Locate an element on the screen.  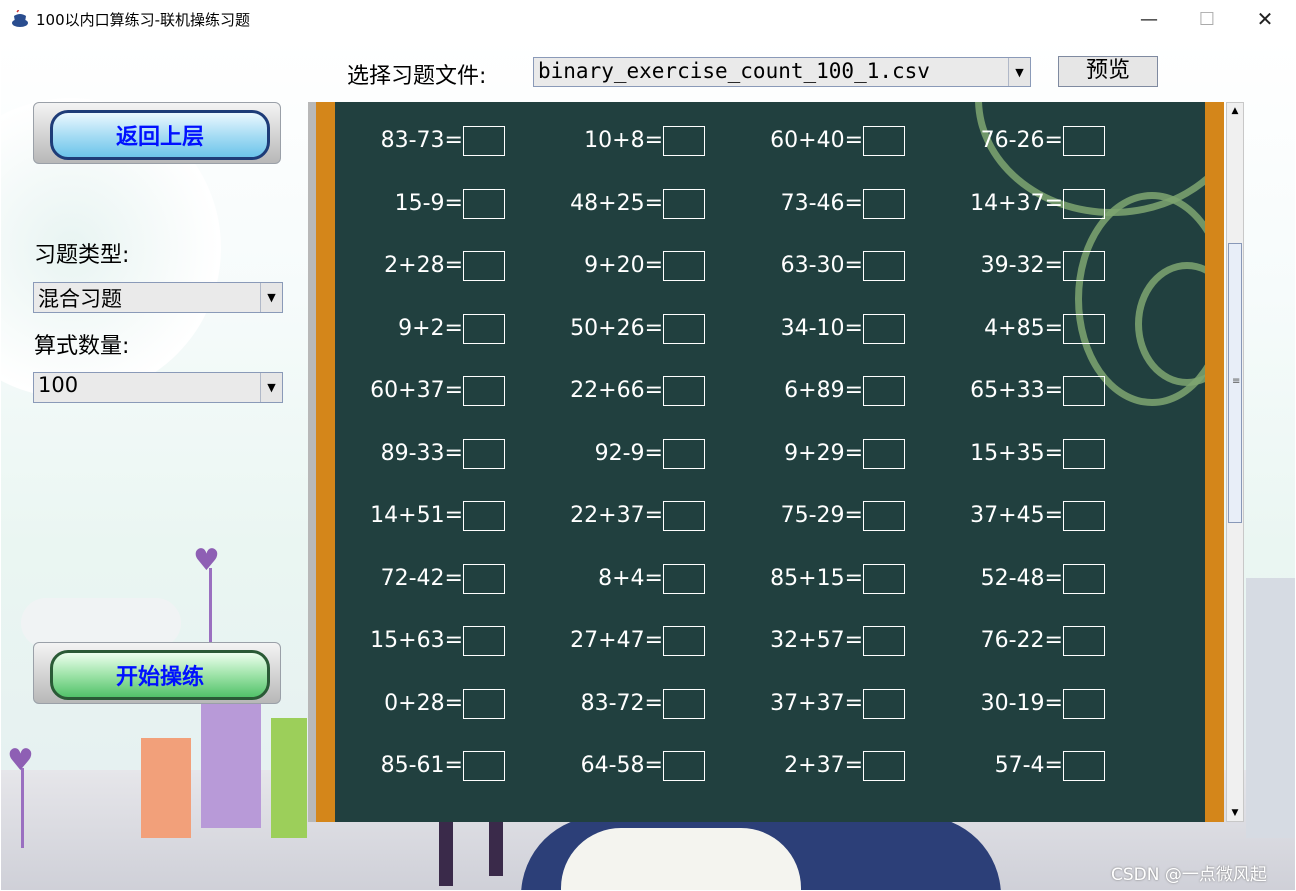
equation-text: 9+20= is located at coordinates (623, 265).